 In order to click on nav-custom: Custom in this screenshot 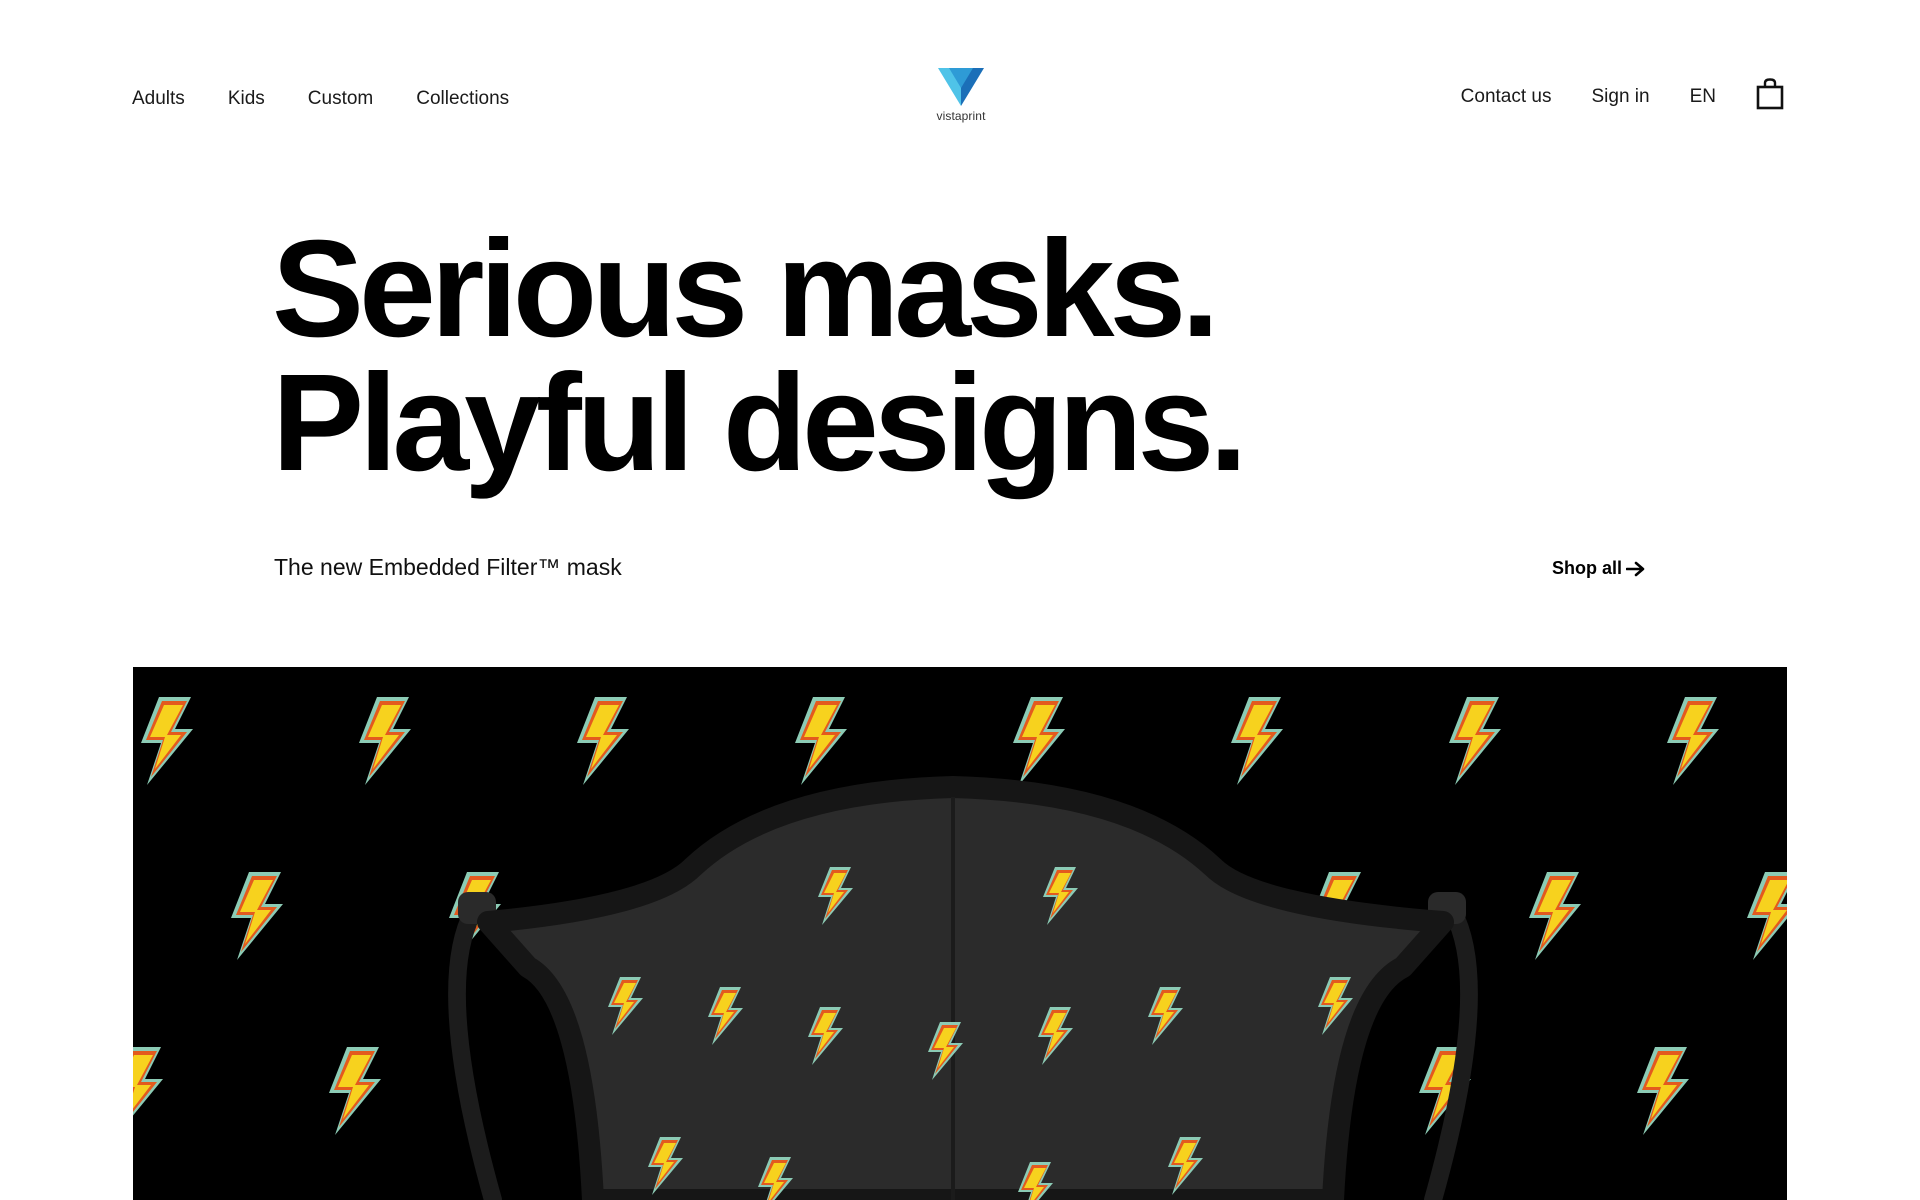, I will do `click(340, 99)`.